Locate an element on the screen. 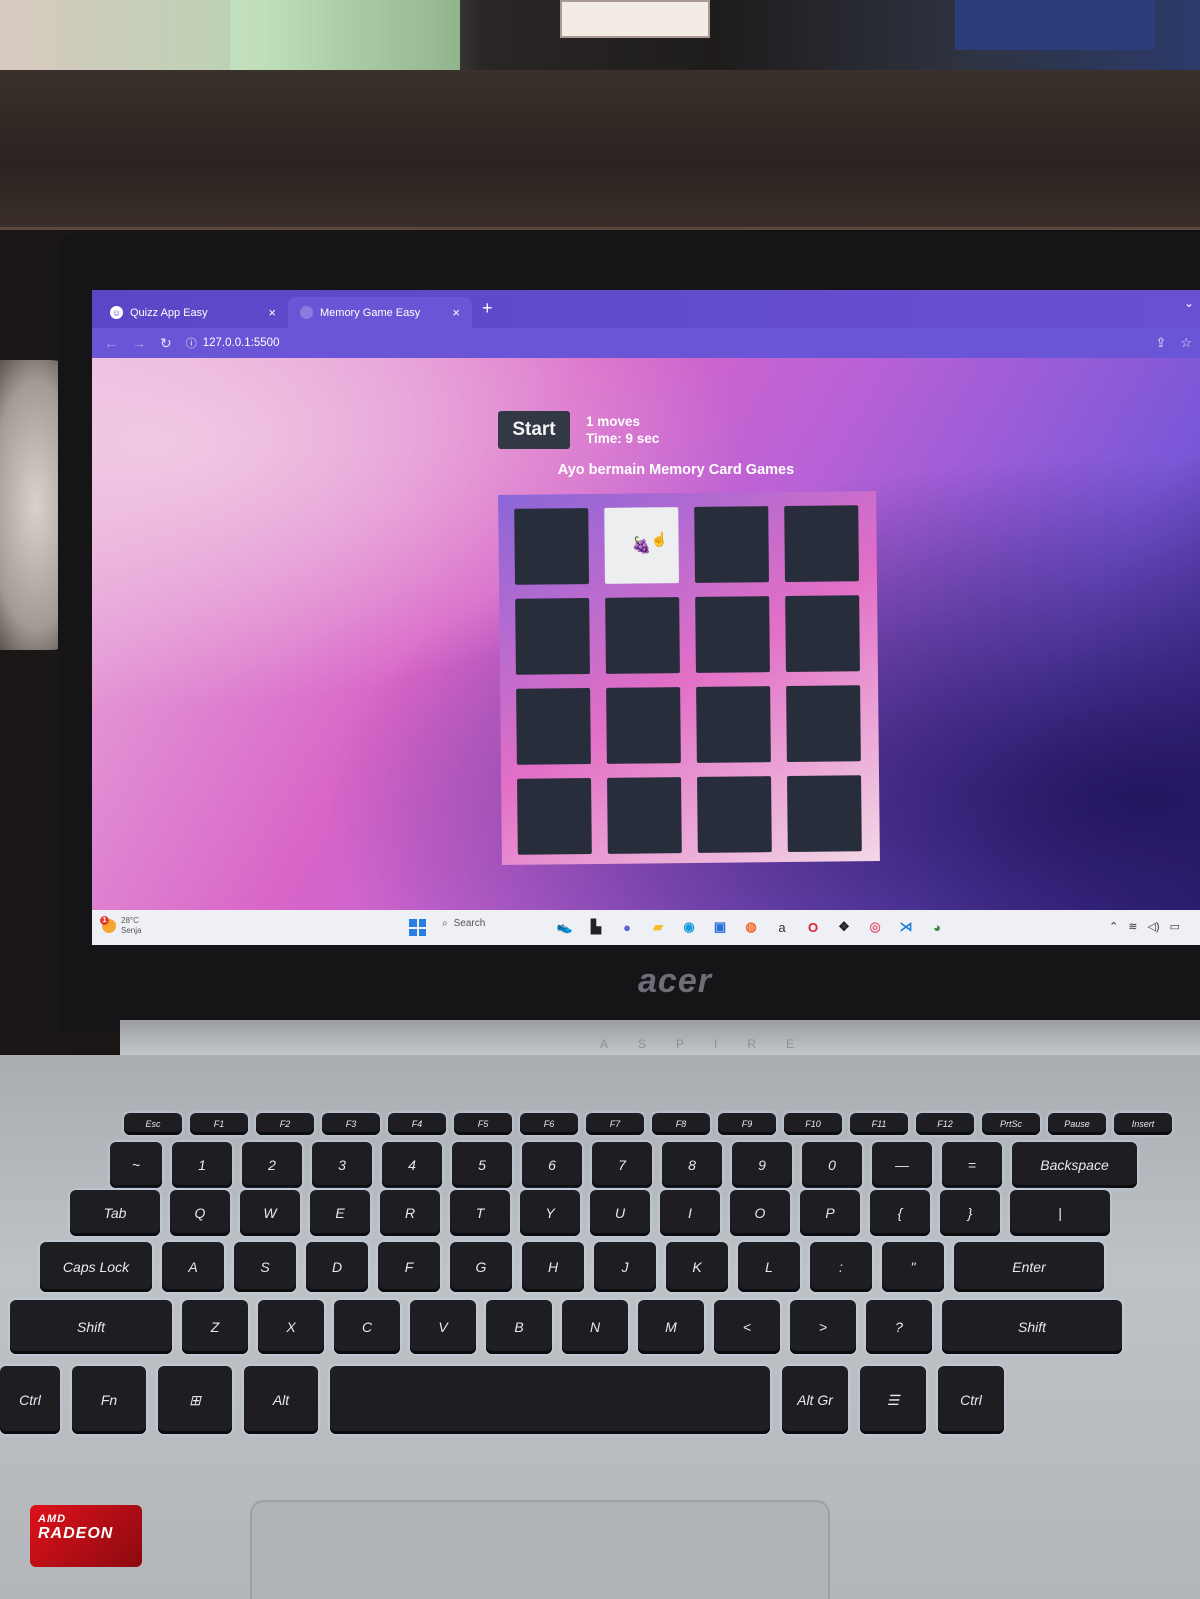  key-t: T is located at coordinates (480, 1213).